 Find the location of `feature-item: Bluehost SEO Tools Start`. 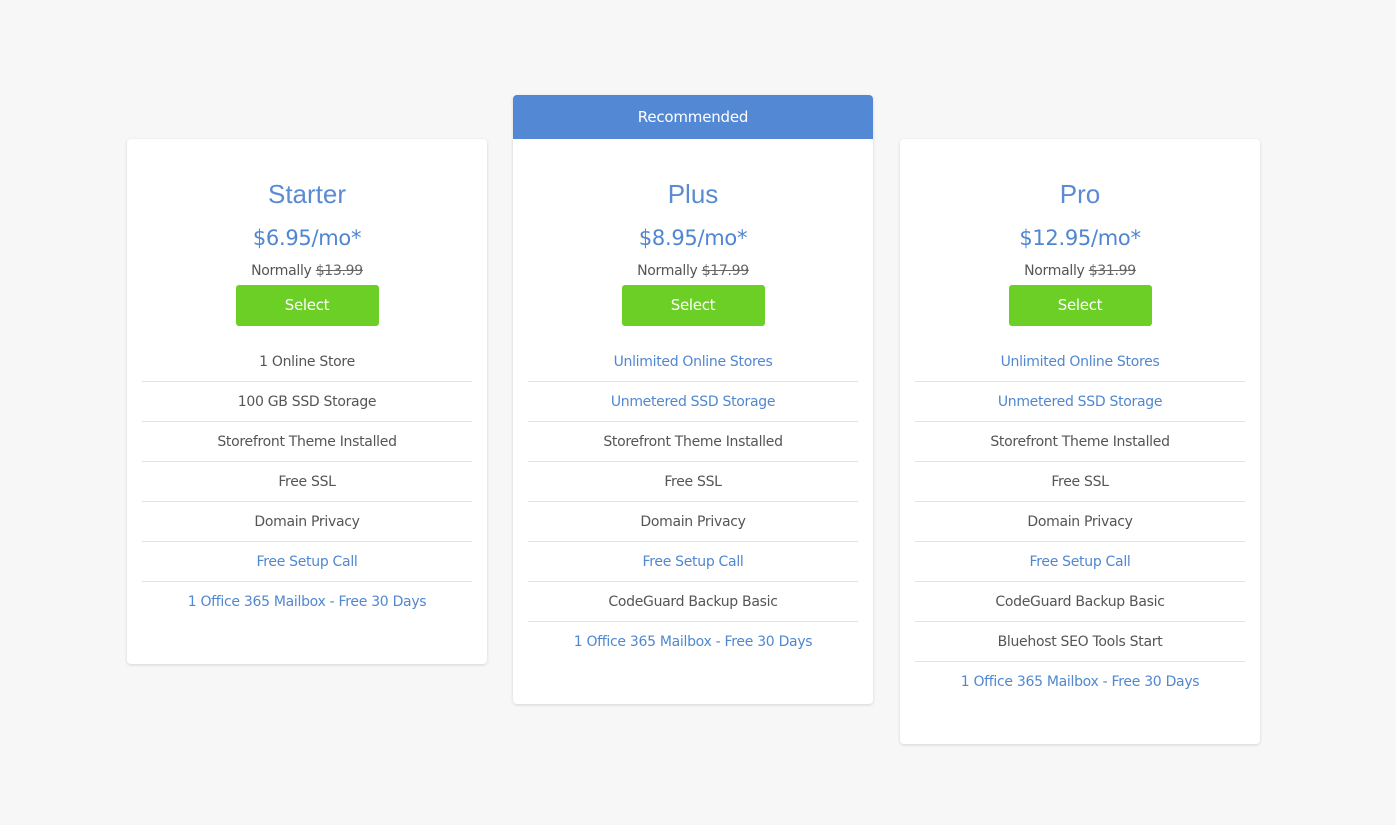

feature-item: Bluehost SEO Tools Start is located at coordinates (1080, 642).